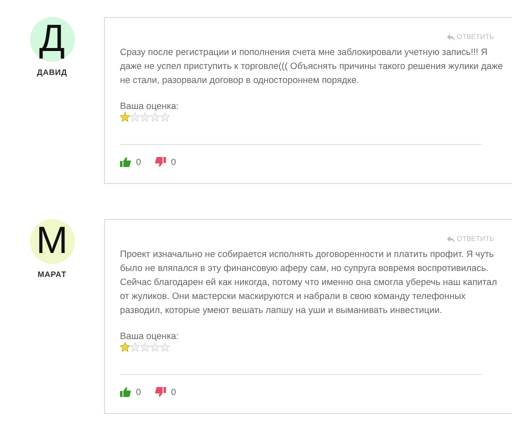 The image size is (512, 437). Describe the element at coordinates (312, 66) in the screenshot. I see `comment-text: Сразу после регистрации и пополнения счета мне заблокировали учетную запись!!! Я даже не успел приступить к торговле((( Объяснять причины такого решения жулики даже не стали, разорвали договор в одностороннем порядке.` at that location.